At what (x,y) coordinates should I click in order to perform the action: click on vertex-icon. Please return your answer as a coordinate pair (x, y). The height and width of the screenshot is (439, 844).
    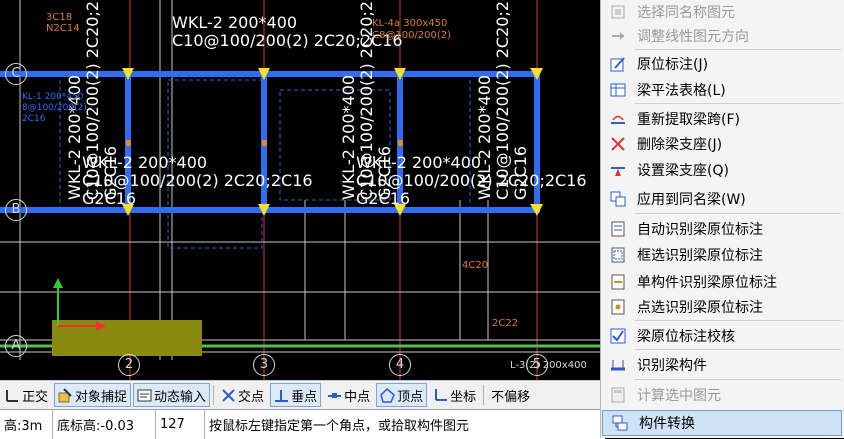
    Looking at the image, I should click on (388, 395).